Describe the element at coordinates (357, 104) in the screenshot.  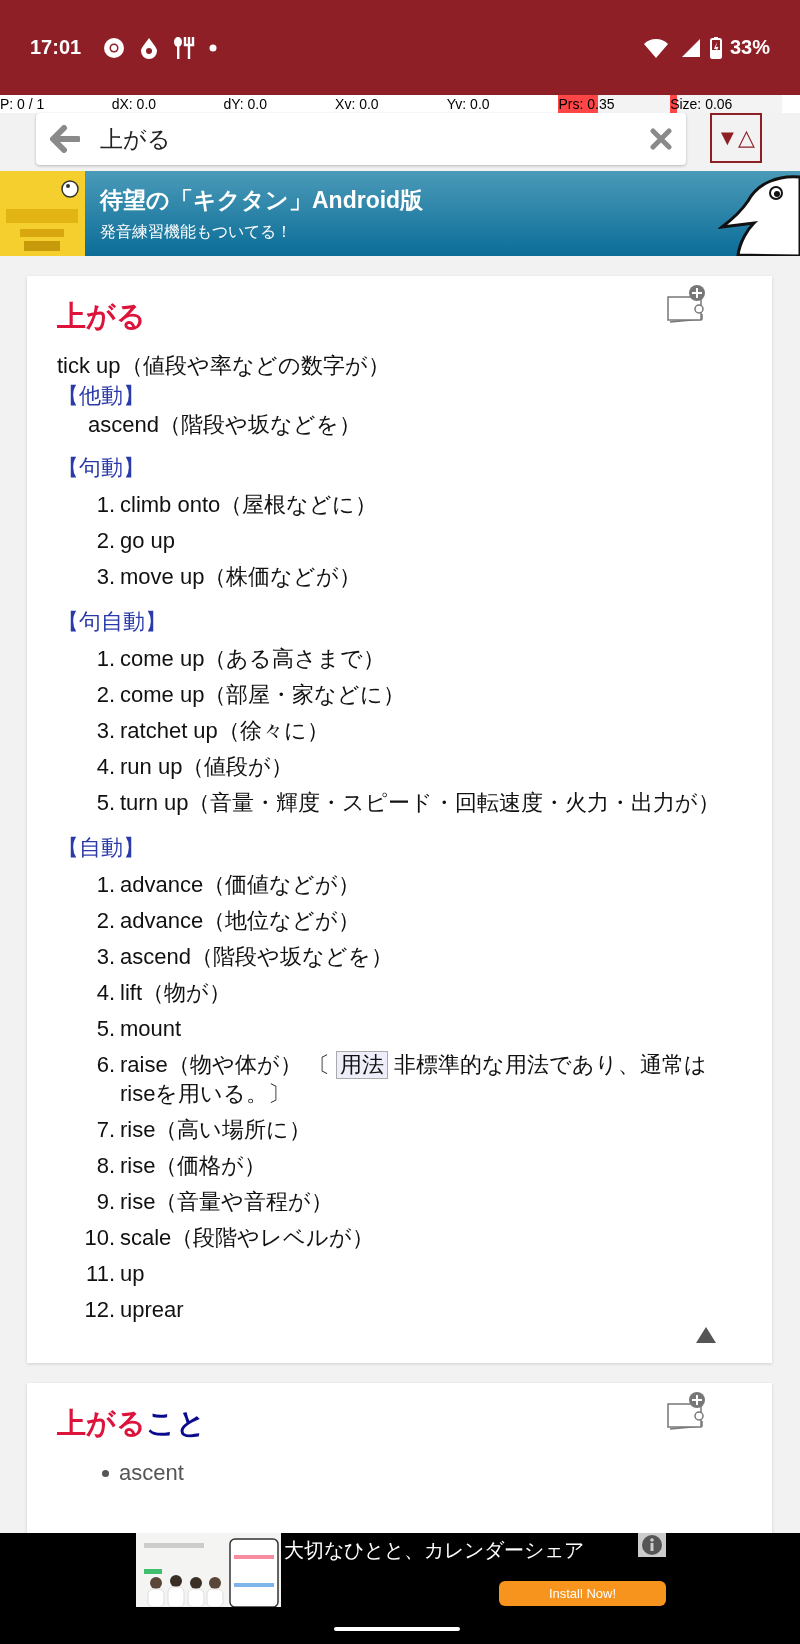
I see `pointer-reading: Xv: 0.0` at that location.